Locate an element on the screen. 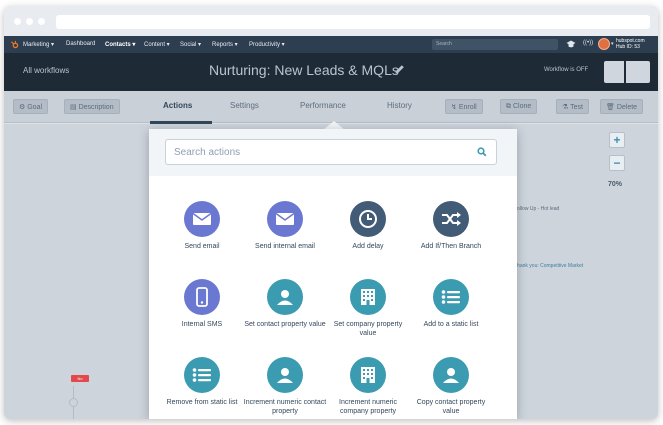 This screenshot has width=663, height=425. hub-id: Hub ID: 53 is located at coordinates (628, 47).